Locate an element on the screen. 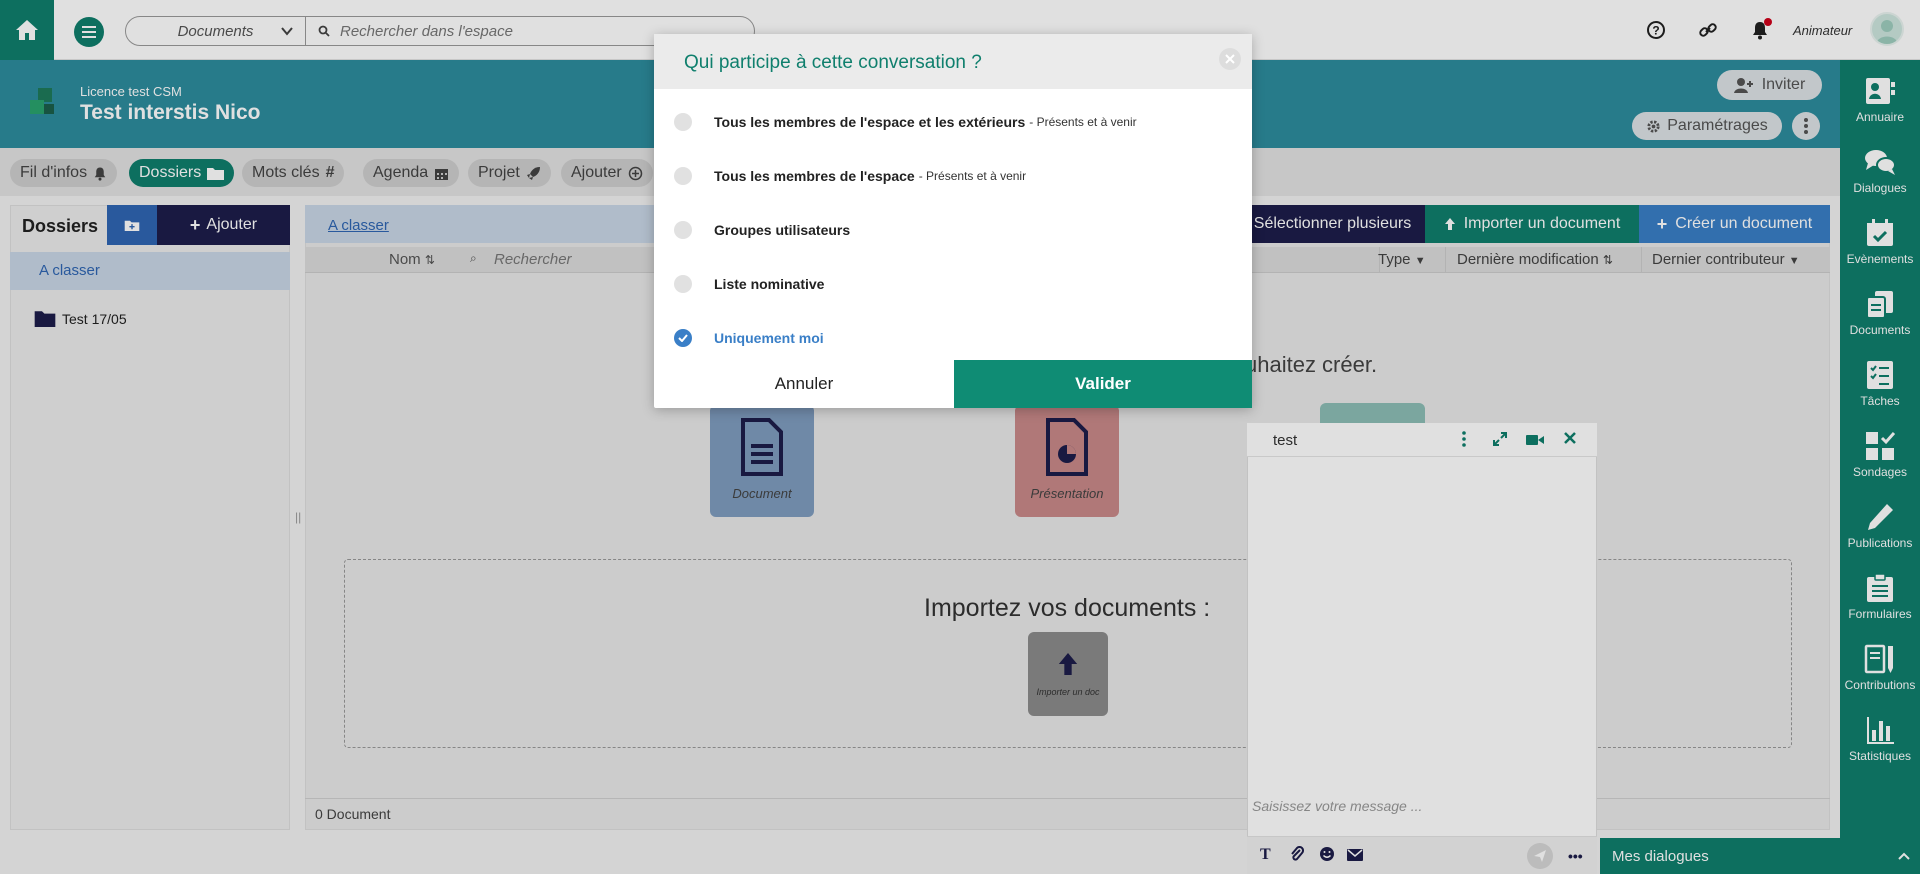  option-named-list: Liste nominative is located at coordinates (749, 284).